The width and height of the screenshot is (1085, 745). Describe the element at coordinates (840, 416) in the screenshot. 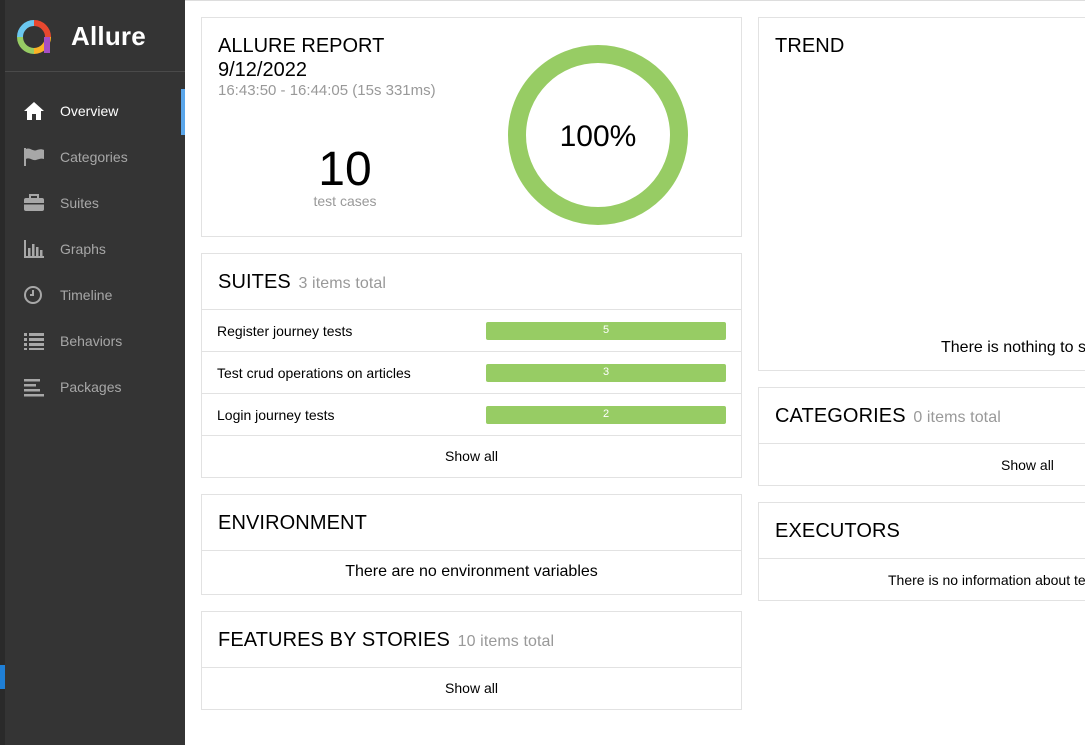

I see `categories-title: CATEGORIES` at that location.